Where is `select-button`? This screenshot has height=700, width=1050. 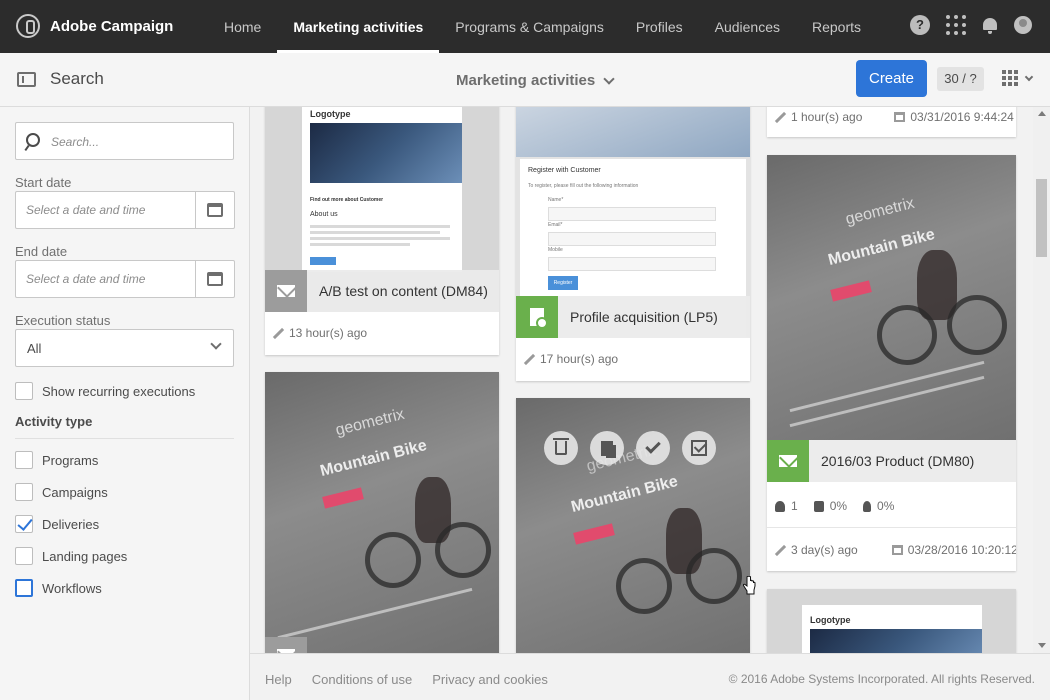
select-button is located at coordinates (699, 448).